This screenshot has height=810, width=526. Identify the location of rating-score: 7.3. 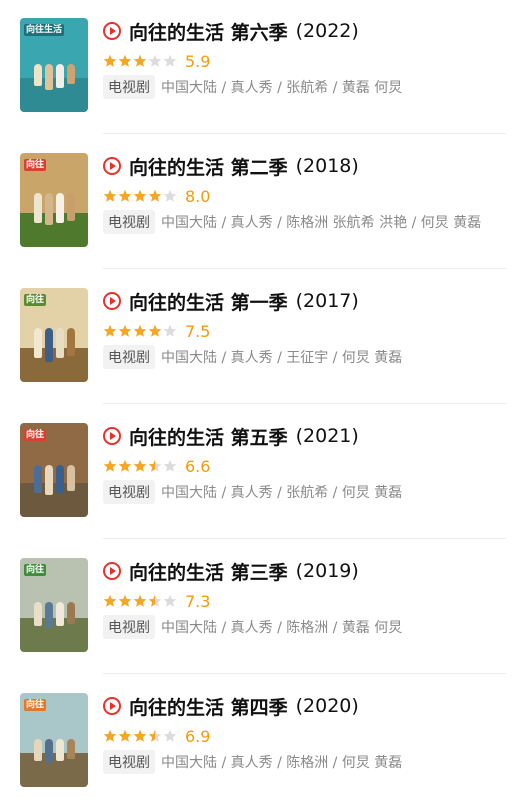
(198, 601).